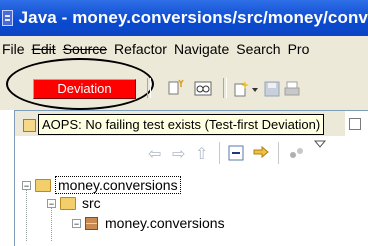 This screenshot has height=246, width=368. Describe the element at coordinates (68, 203) in the screenshot. I see `source-folder-icon` at that location.